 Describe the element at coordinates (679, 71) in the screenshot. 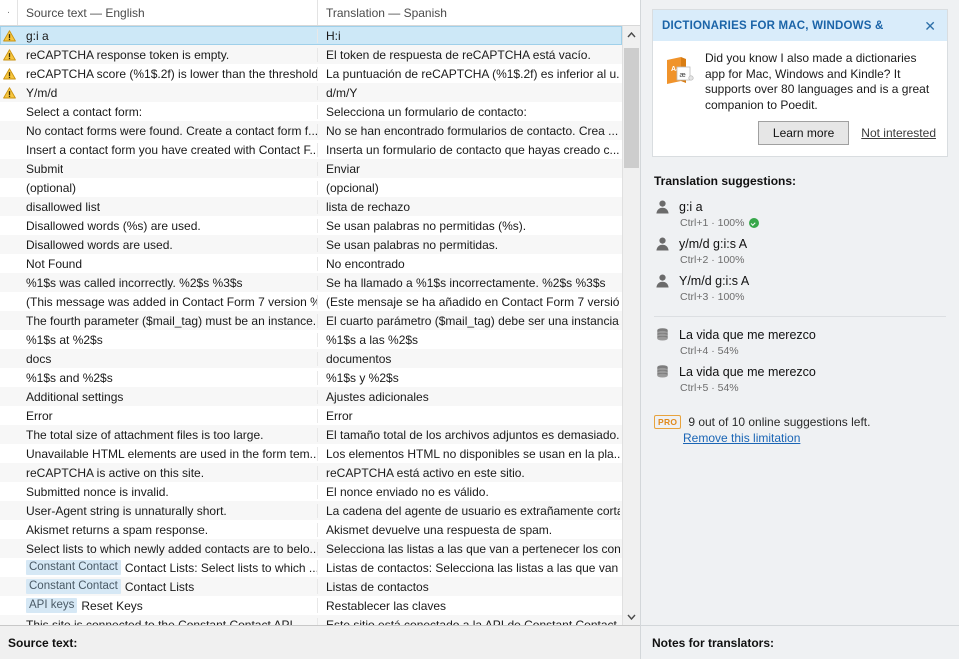

I see `dictionary-icon: Aa æ` at that location.